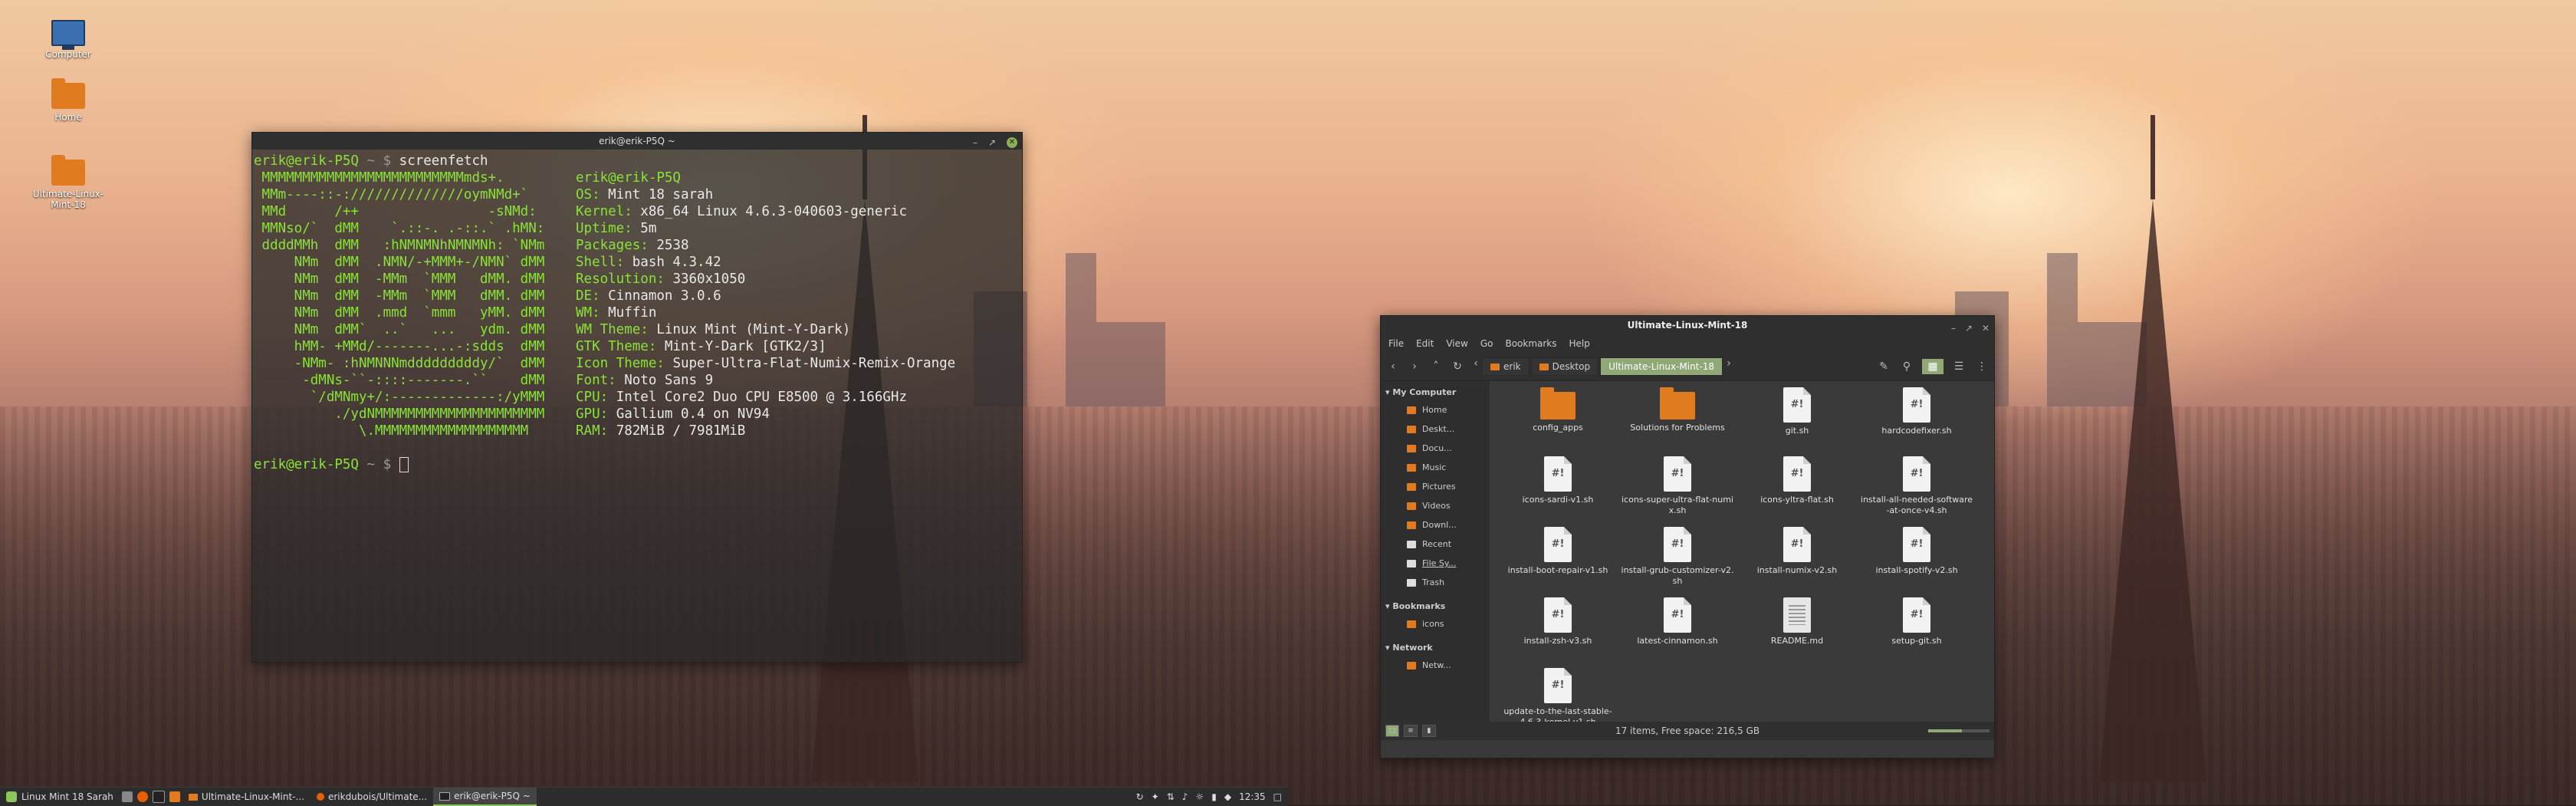 The width and height of the screenshot is (2576, 806). I want to click on file-item: #! icons-sardi-v1.sh, so click(1557, 481).